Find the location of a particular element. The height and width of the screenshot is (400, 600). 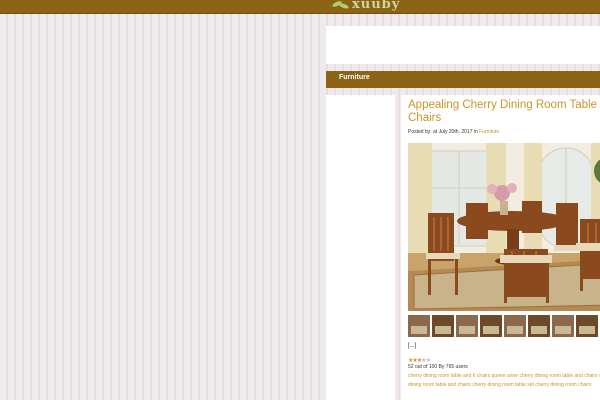

header-bar: xuuby is located at coordinates (300, 7).